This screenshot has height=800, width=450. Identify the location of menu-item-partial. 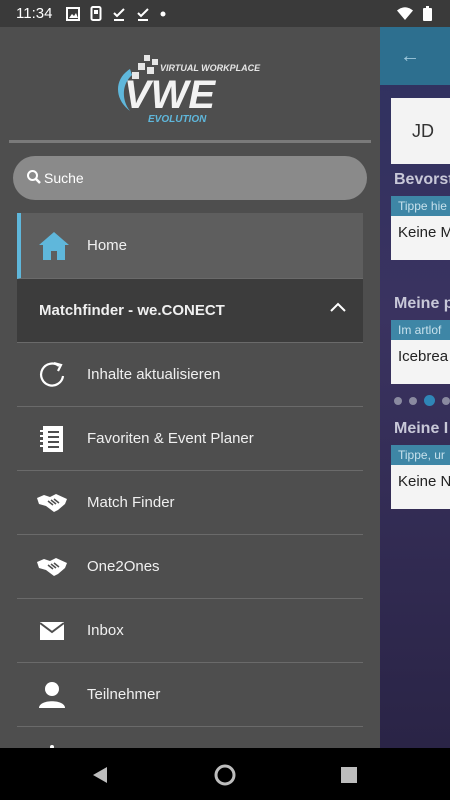
(190, 737).